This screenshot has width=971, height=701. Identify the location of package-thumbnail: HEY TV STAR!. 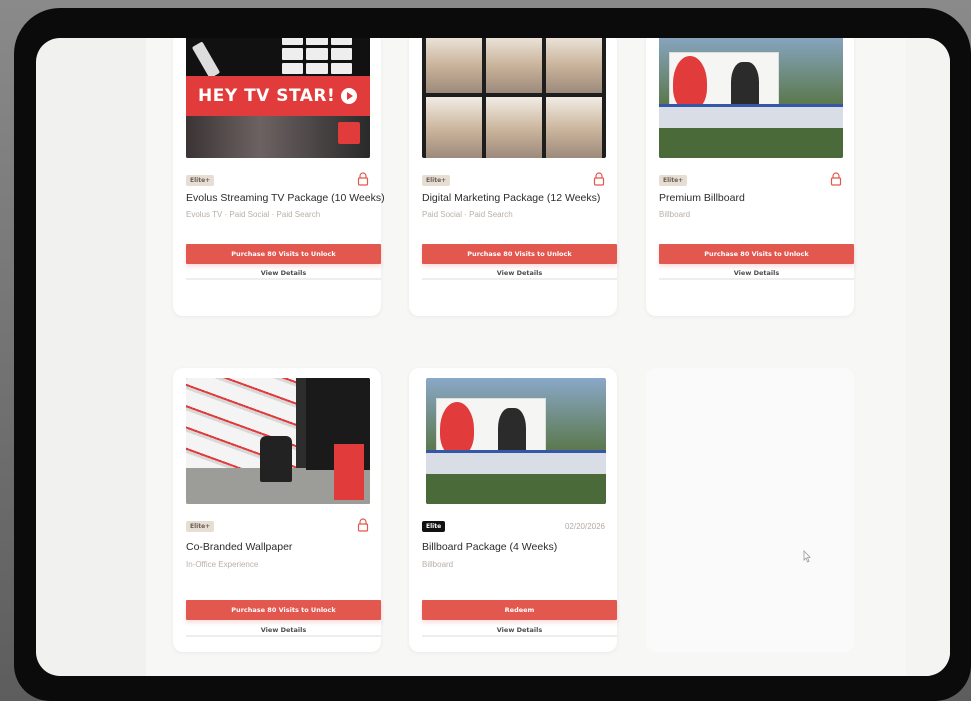
(278, 98).